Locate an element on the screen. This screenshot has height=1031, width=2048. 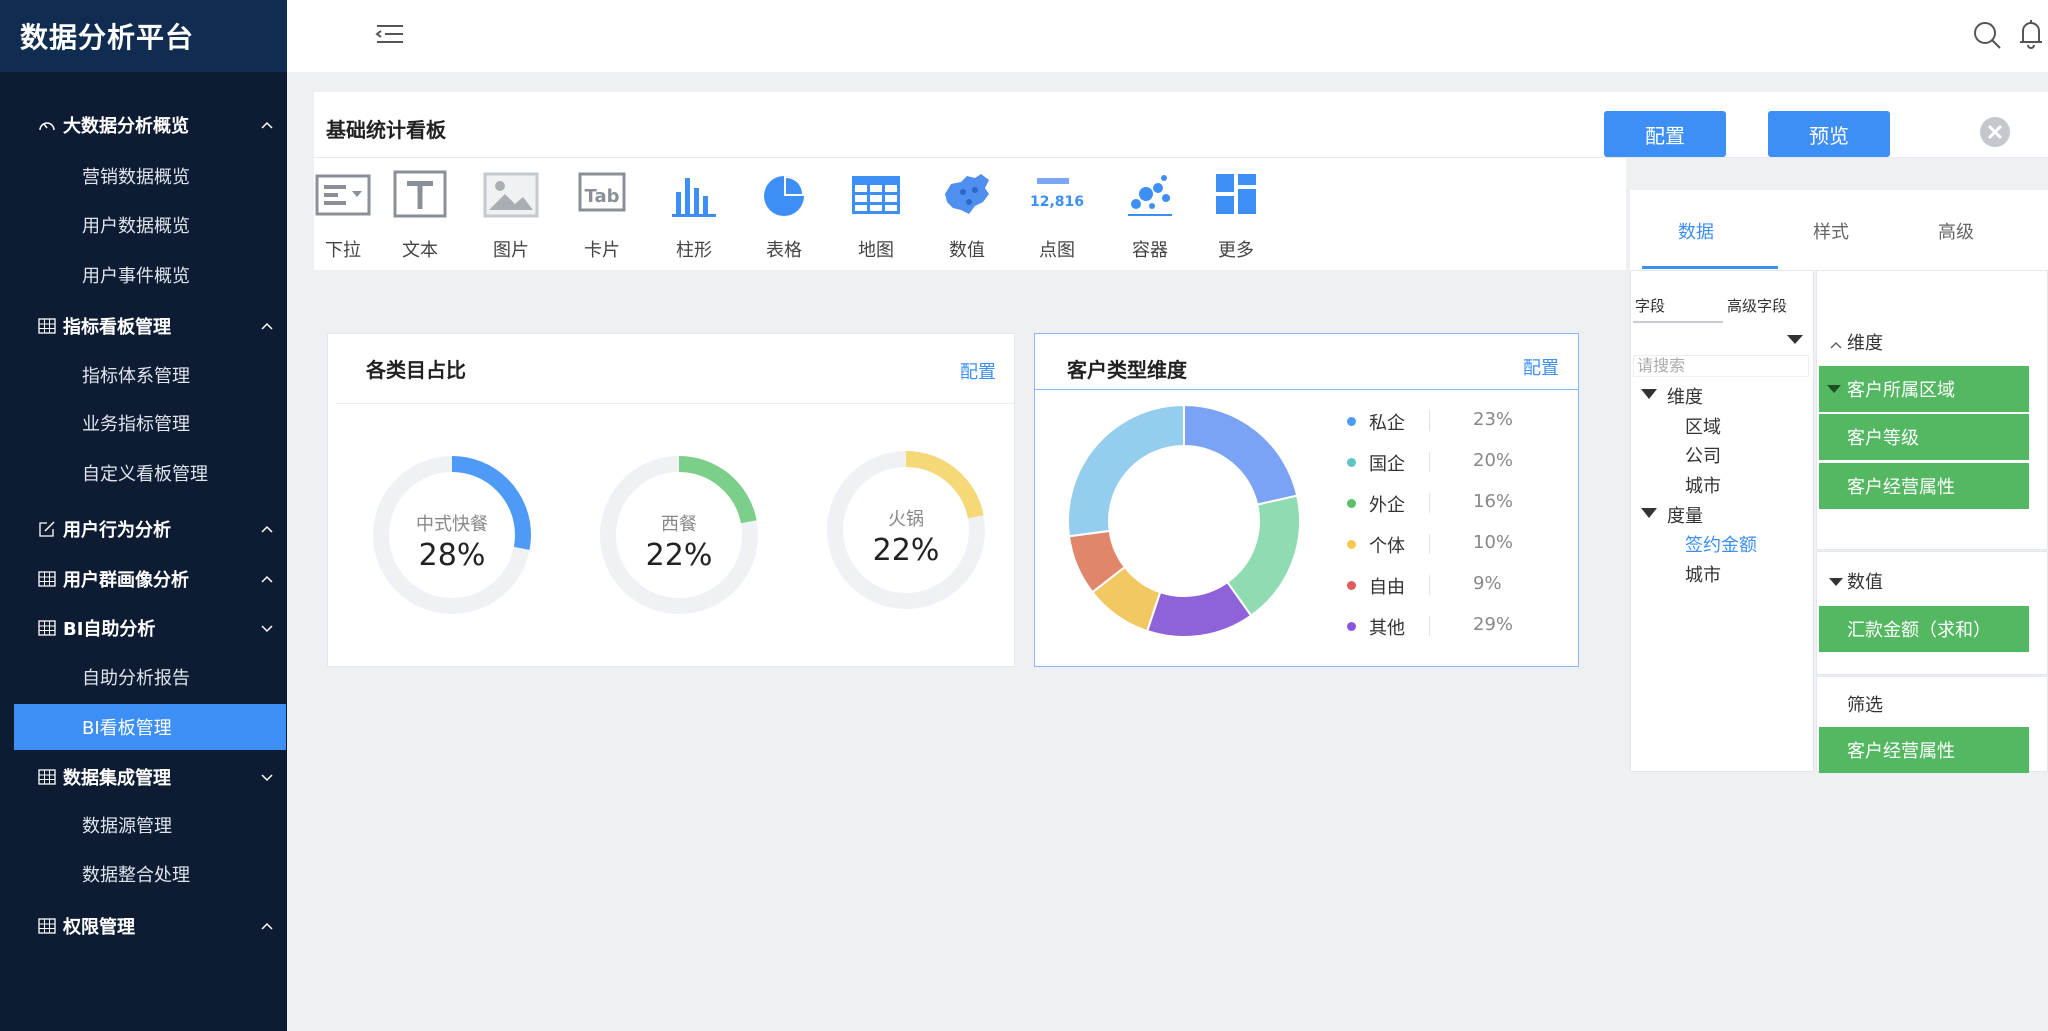
sidebar-item-marketing: 营销数据概览 is located at coordinates (143, 176).